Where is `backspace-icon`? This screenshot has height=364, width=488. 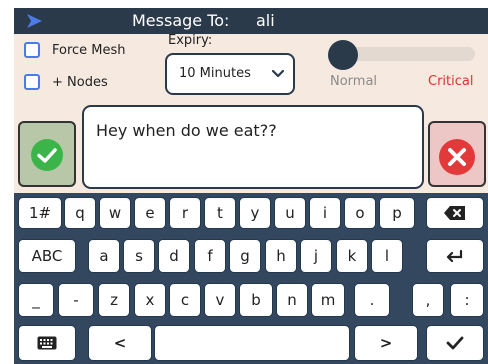 backspace-icon is located at coordinates (454, 213).